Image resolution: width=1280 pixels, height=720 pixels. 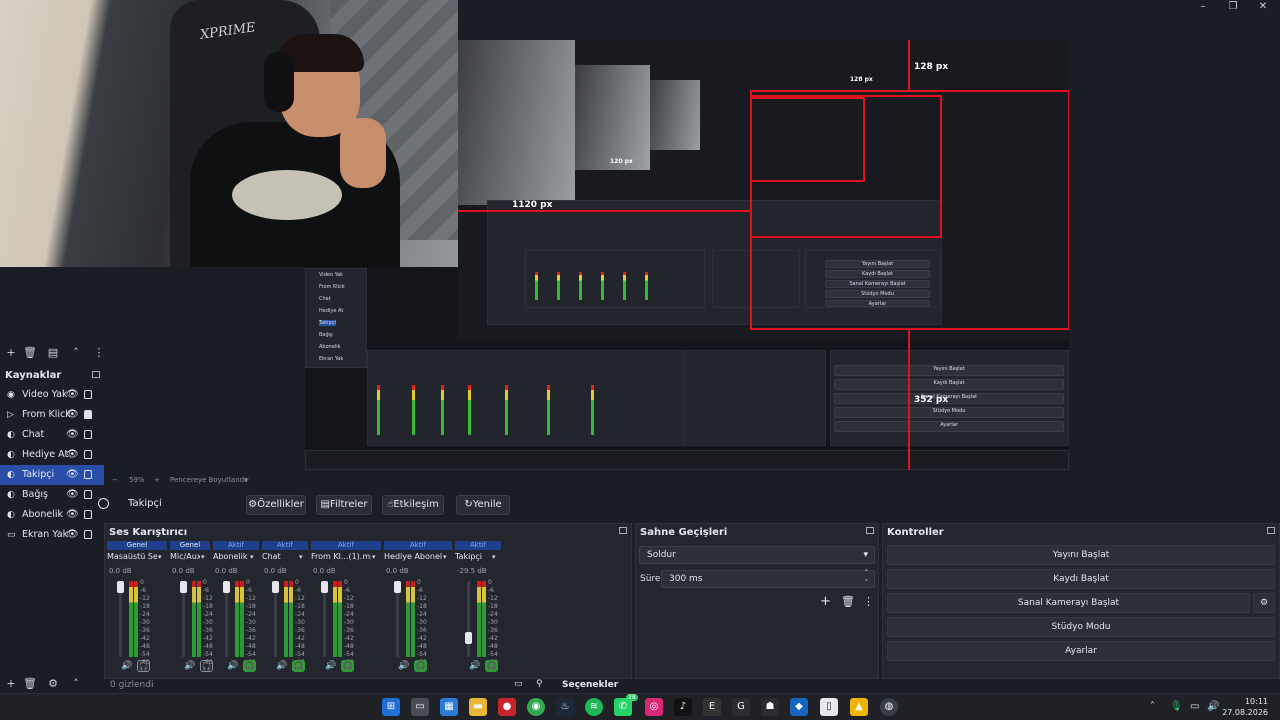 What do you see at coordinates (209, 480) in the screenshot?
I see `resize-mode: Pencereye Boyutlandır` at bounding box center [209, 480].